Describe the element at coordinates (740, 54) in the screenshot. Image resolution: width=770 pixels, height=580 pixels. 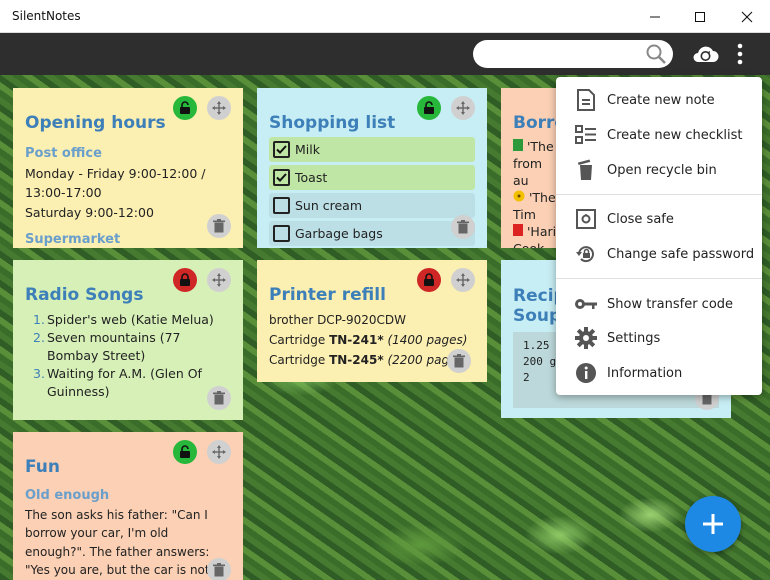
I see `more-vertical-icon` at that location.